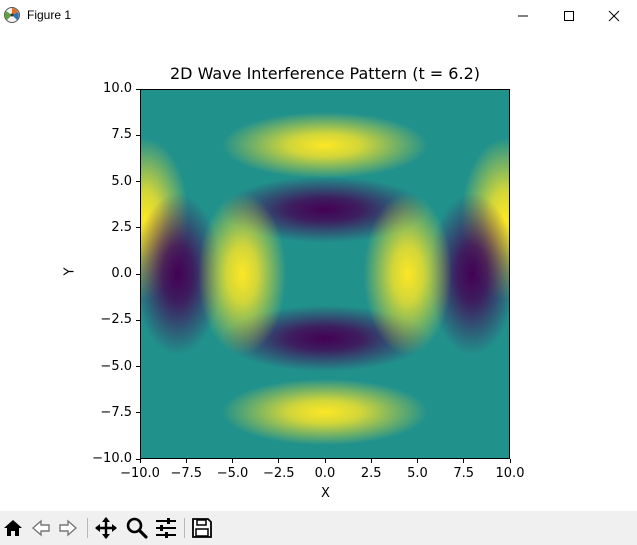  What do you see at coordinates (325, 493) in the screenshot?
I see `x-axis-label: X` at bounding box center [325, 493].